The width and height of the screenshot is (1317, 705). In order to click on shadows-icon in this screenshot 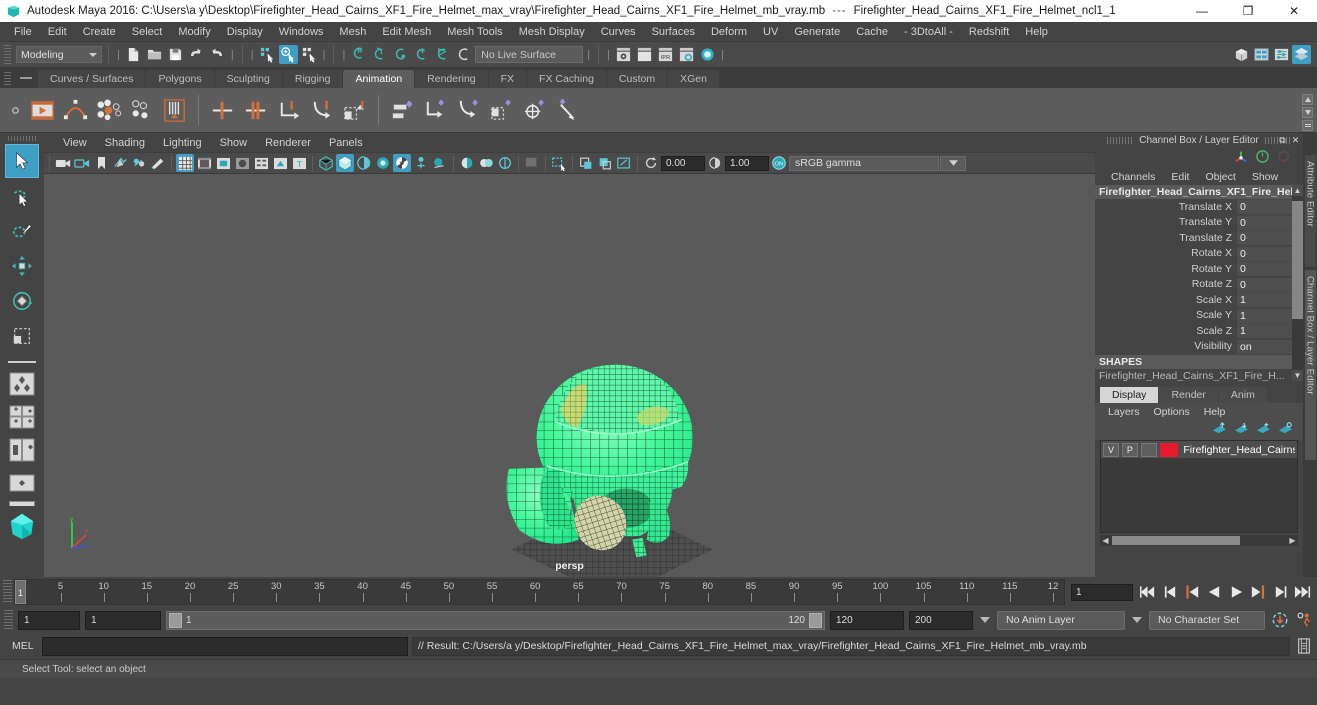, I will do `click(421, 163)`.